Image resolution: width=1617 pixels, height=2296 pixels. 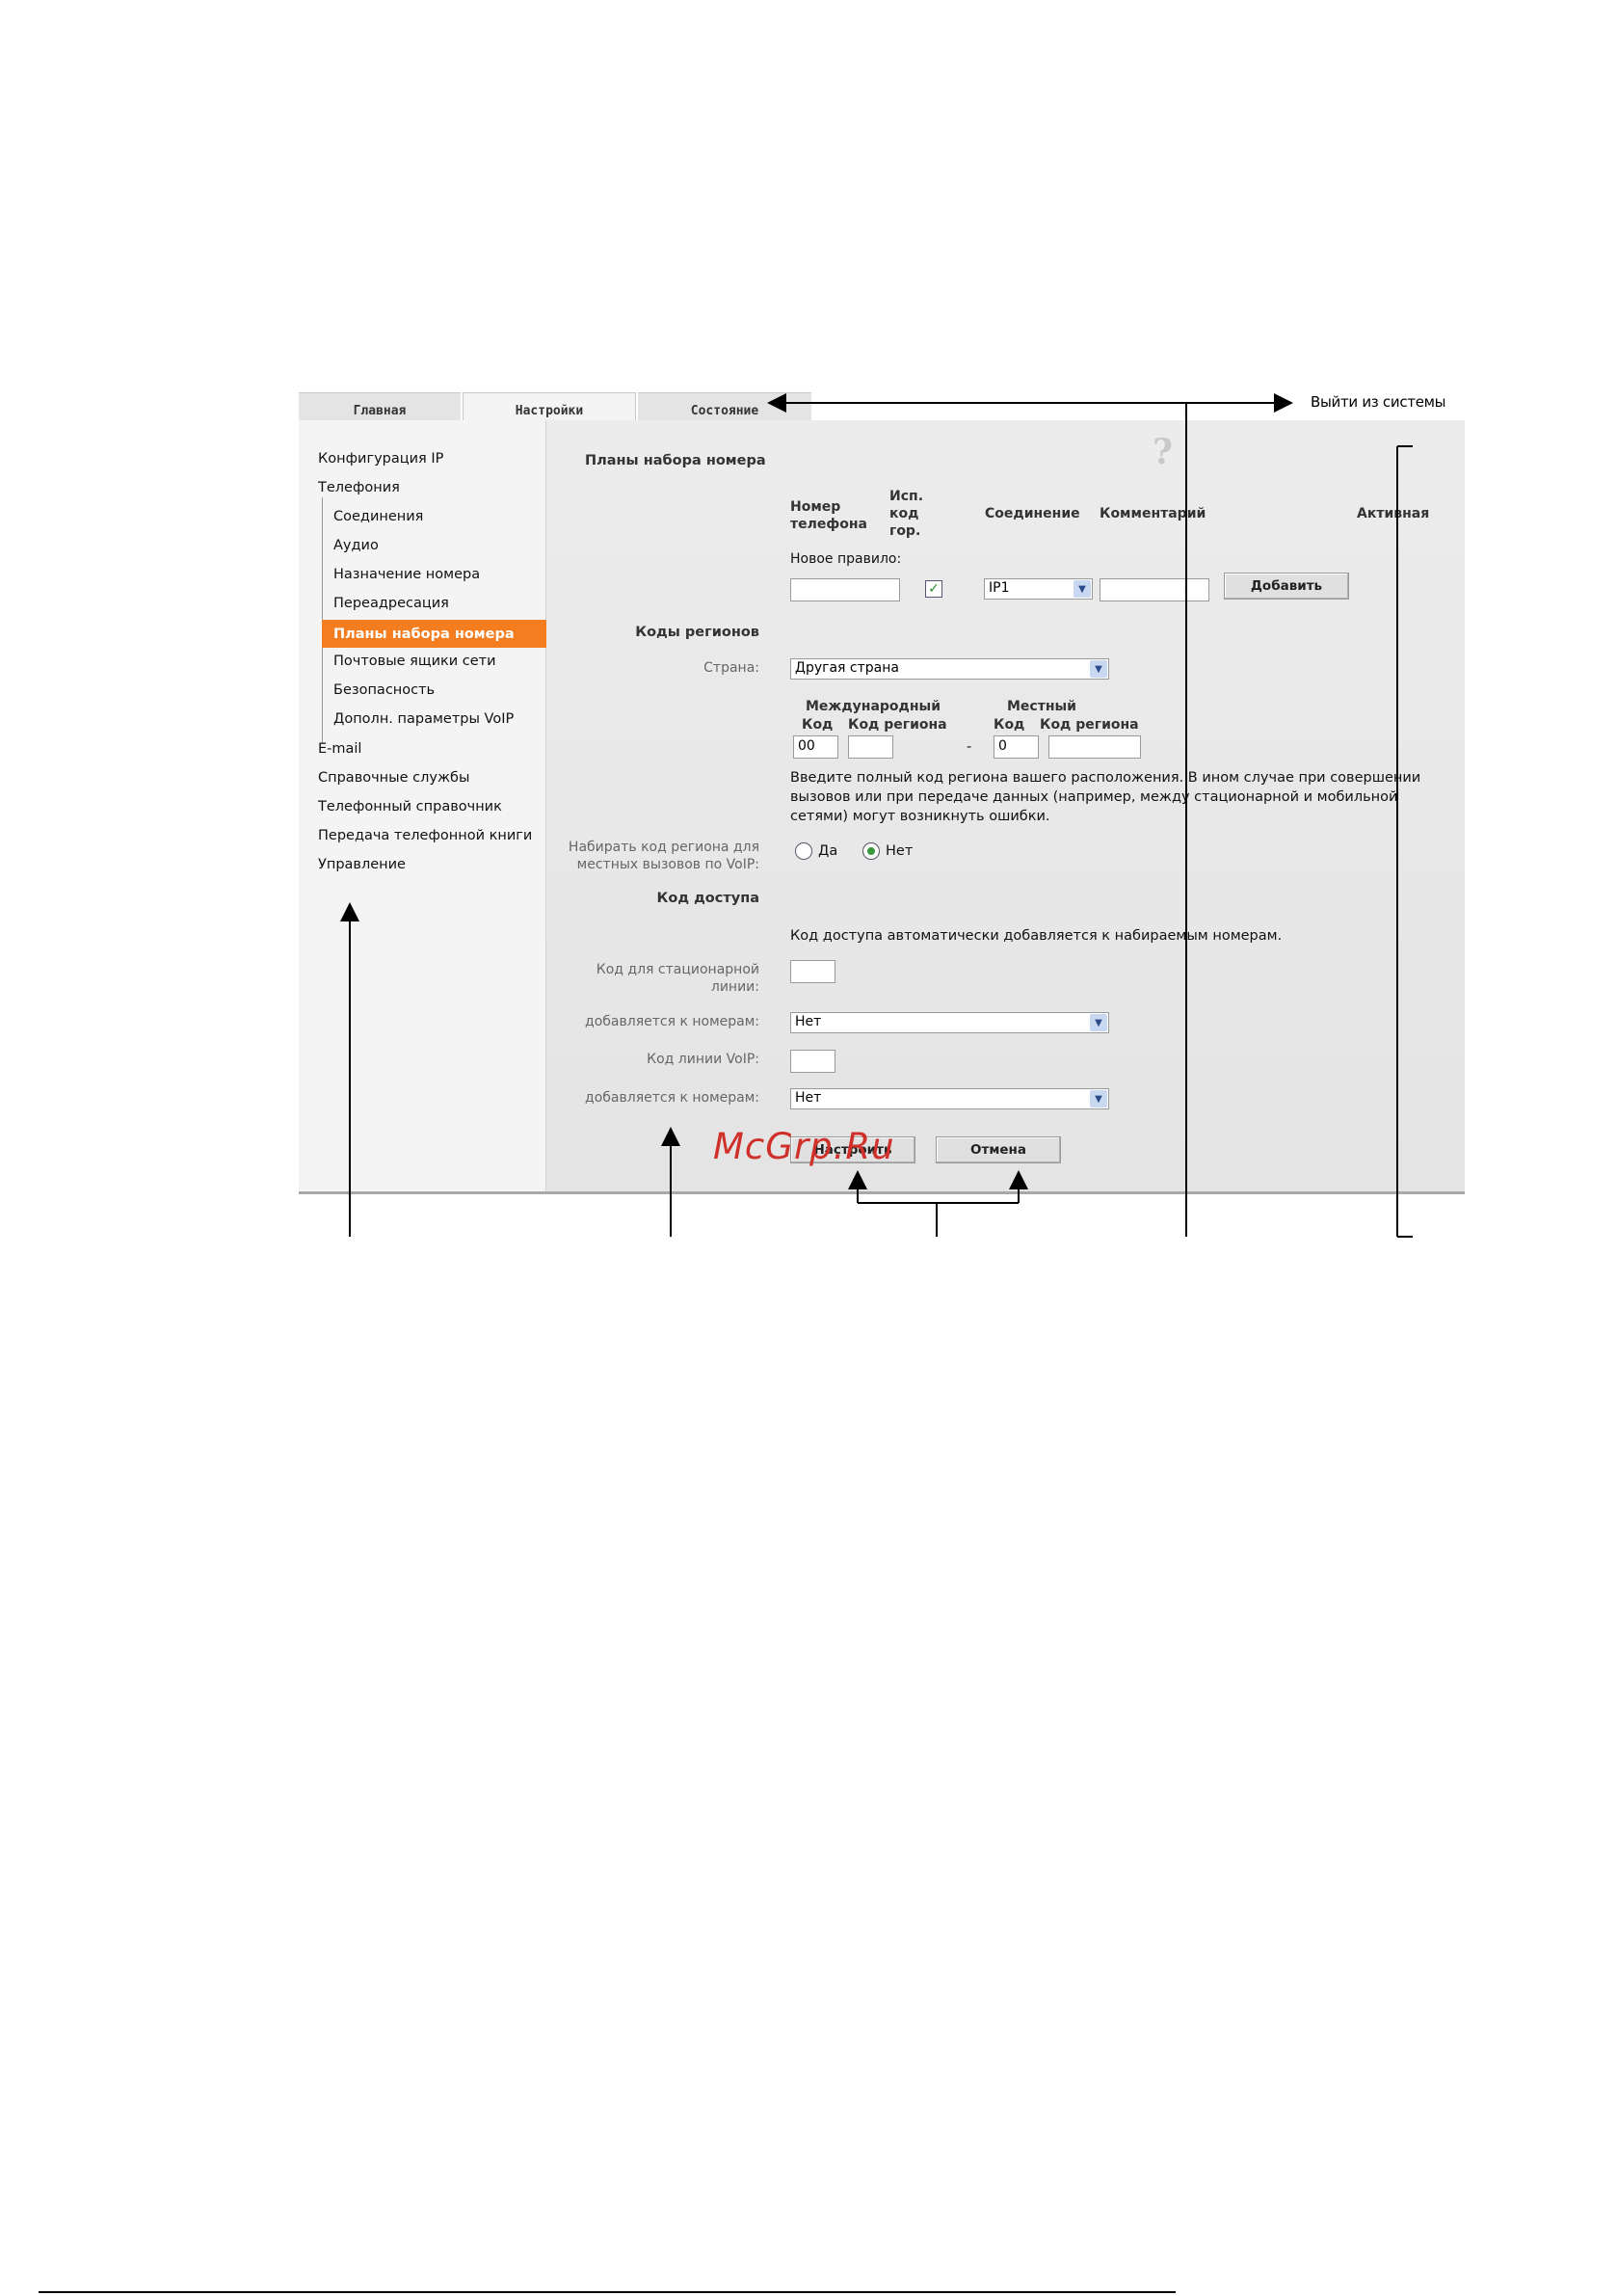 What do you see at coordinates (1283, 403) in the screenshot?
I see `arrow-right-icon` at bounding box center [1283, 403].